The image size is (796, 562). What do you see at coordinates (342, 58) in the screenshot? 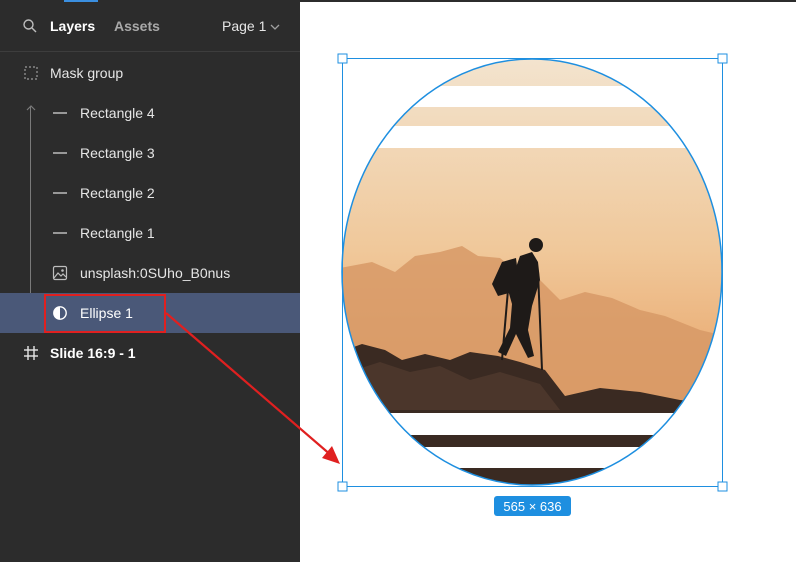
I see `resize-handle-top-left` at bounding box center [342, 58].